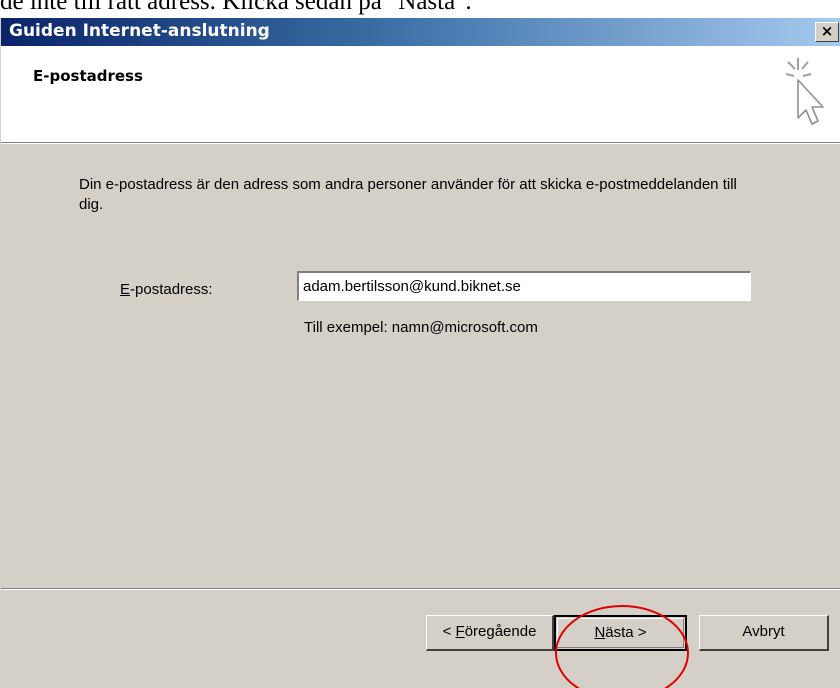 The width and height of the screenshot is (840, 688). What do you see at coordinates (88, 76) in the screenshot?
I see `page-title: E-postadress` at bounding box center [88, 76].